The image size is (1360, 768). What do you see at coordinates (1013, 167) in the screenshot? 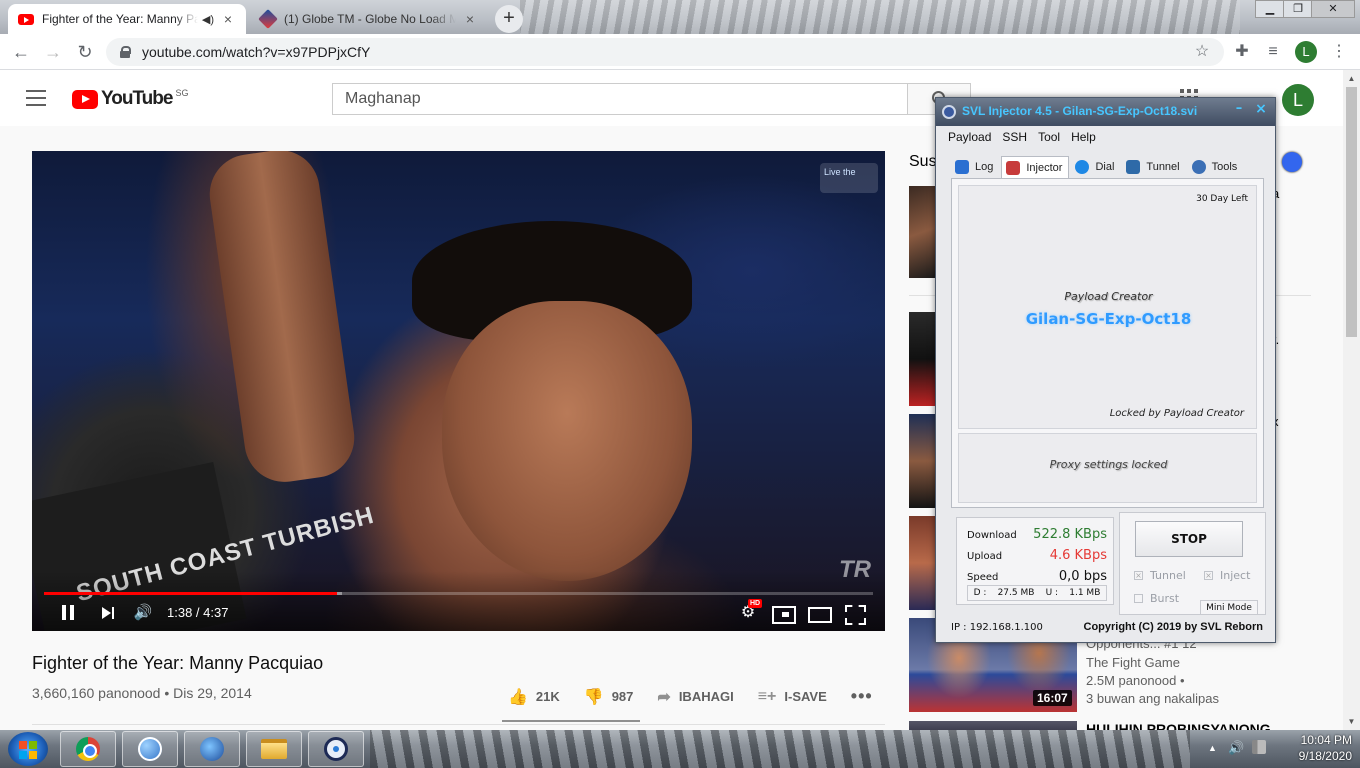
I see `pen-icon` at bounding box center [1013, 167].